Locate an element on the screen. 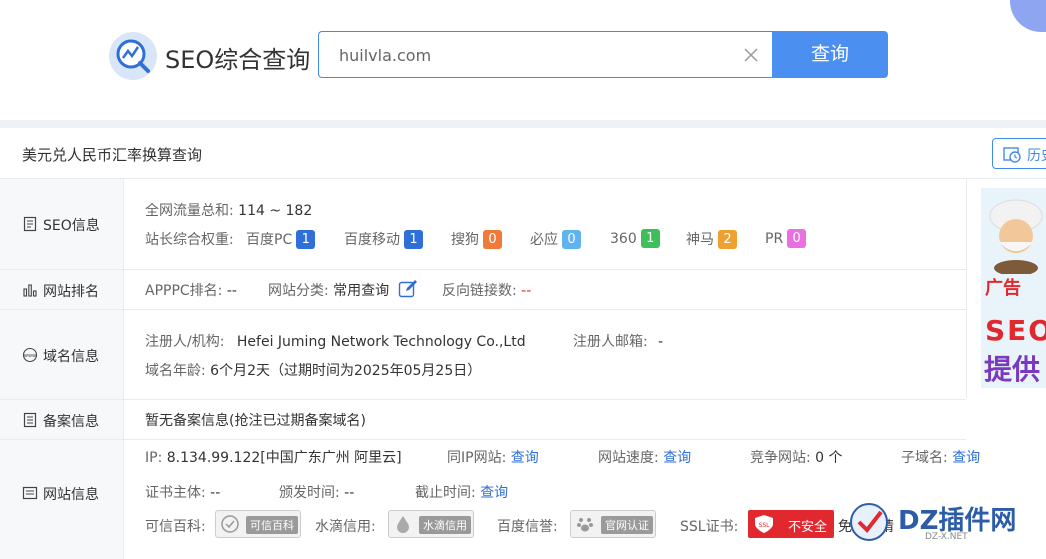 Image resolution: width=1046 pixels, height=559 pixels. shuidi-label: 水滴信用: is located at coordinates (345, 527).